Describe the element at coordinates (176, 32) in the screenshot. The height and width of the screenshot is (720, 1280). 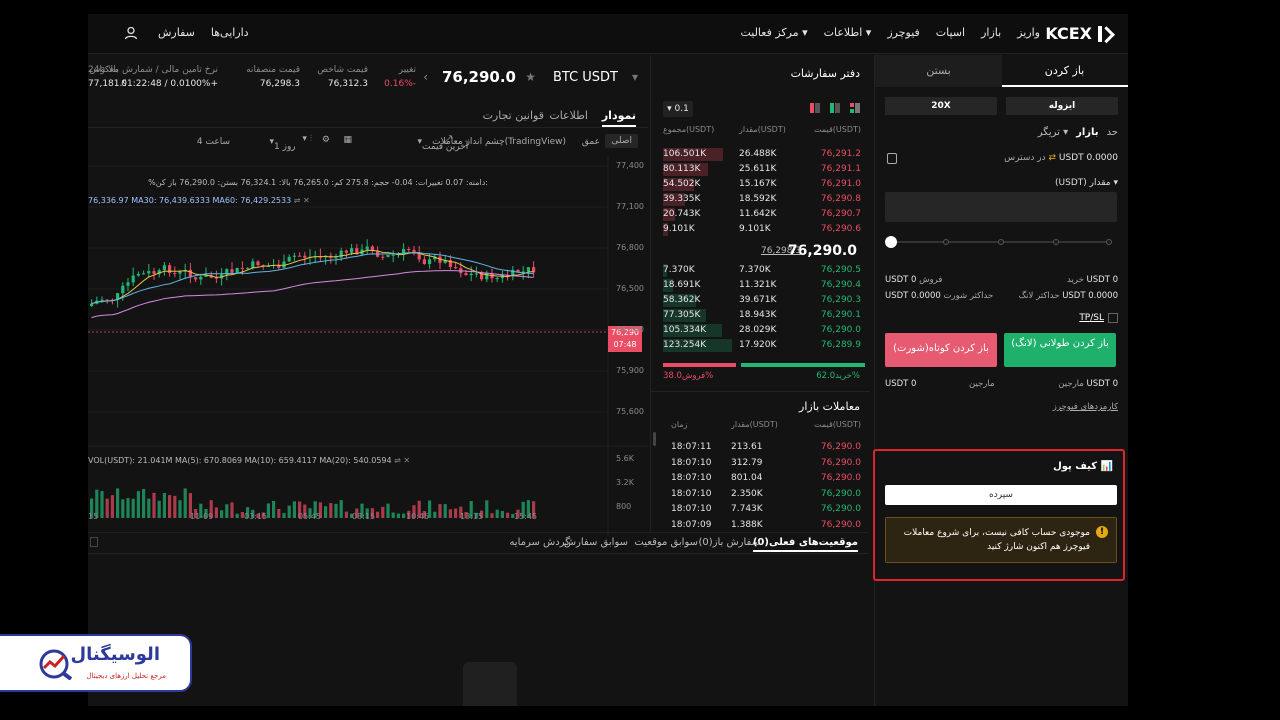
I see `nav-orders: سفارش` at that location.